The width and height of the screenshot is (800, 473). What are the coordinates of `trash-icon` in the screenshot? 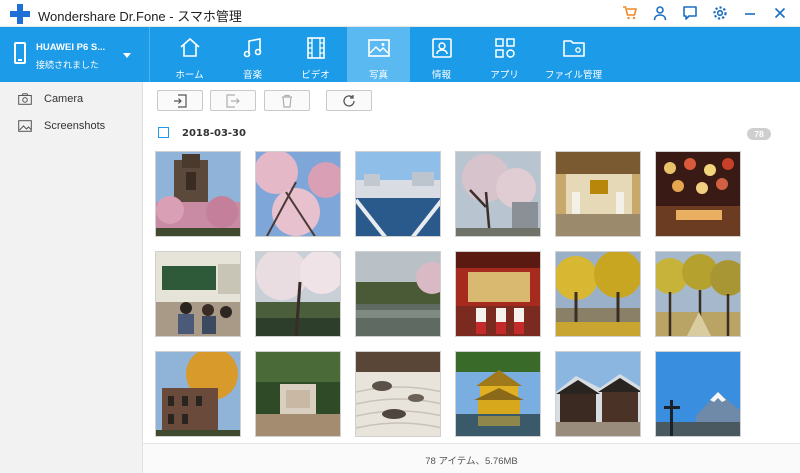 It's located at (287, 101).